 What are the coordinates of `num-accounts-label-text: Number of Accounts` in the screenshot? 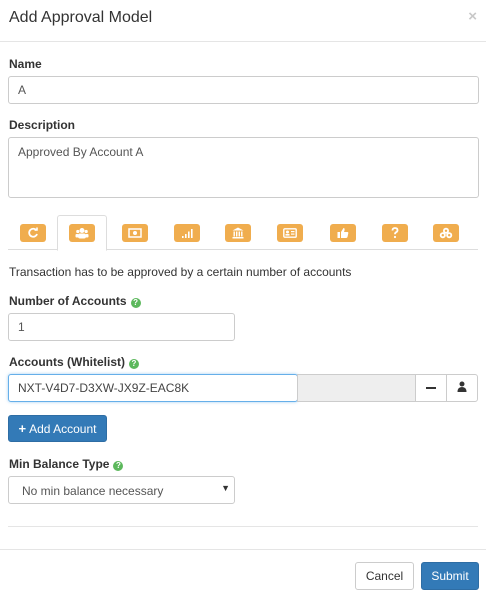 It's located at (68, 301).